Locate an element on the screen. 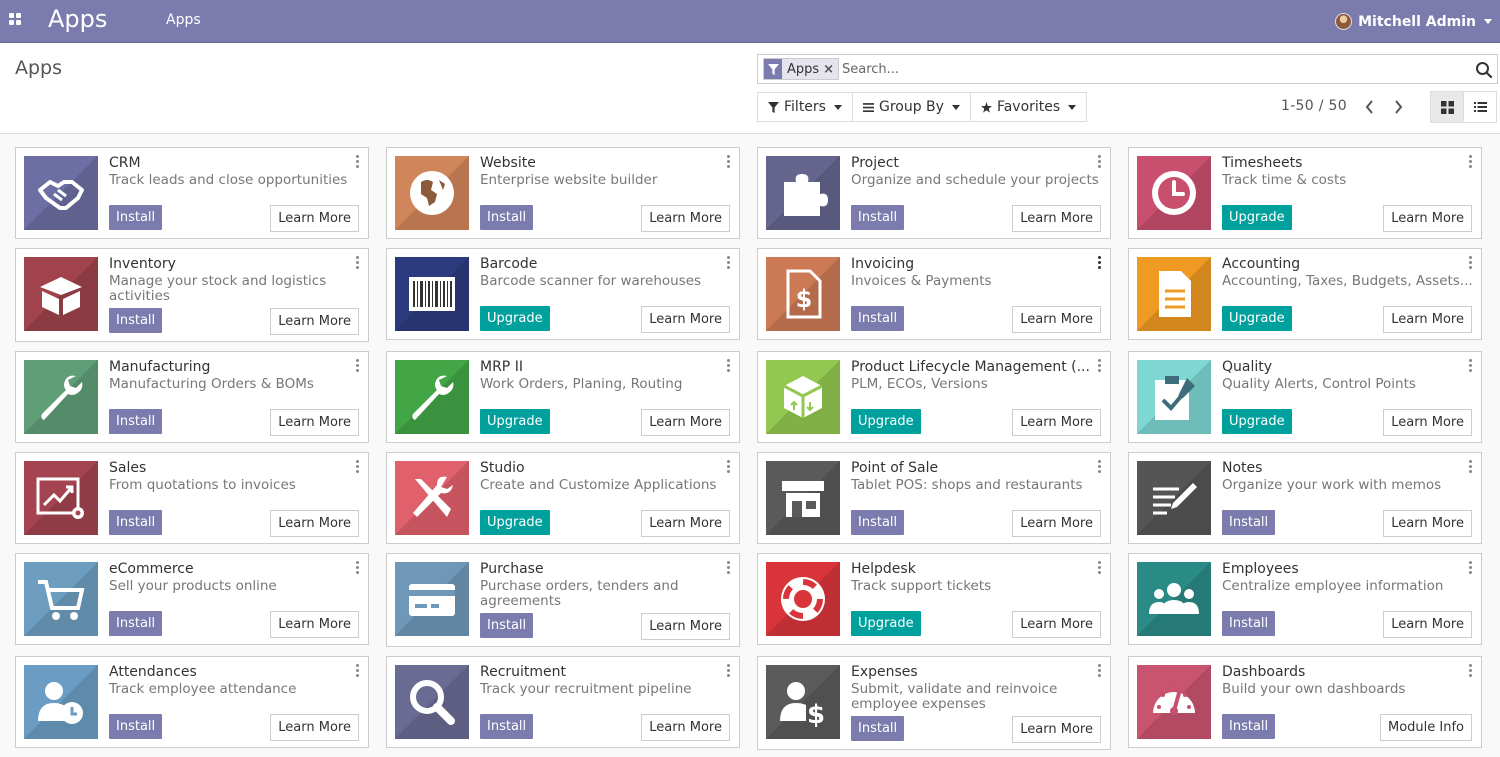  lifebuoy-icon is located at coordinates (803, 599).